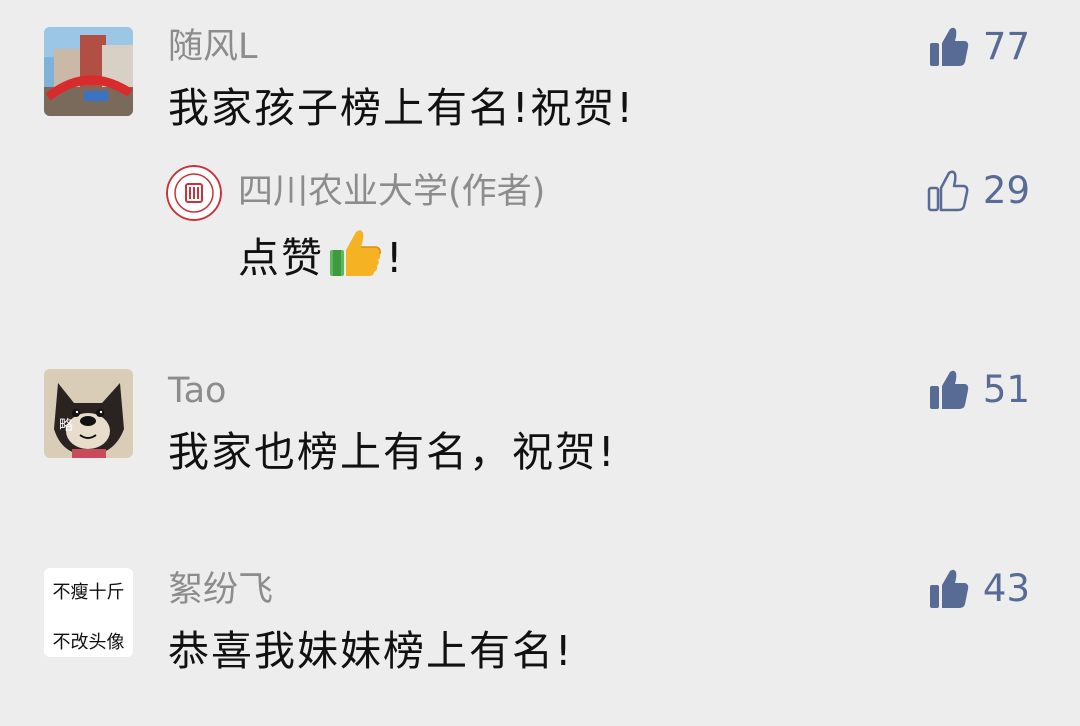  I want to click on thumbs-up-outline-icon, so click(948, 191).